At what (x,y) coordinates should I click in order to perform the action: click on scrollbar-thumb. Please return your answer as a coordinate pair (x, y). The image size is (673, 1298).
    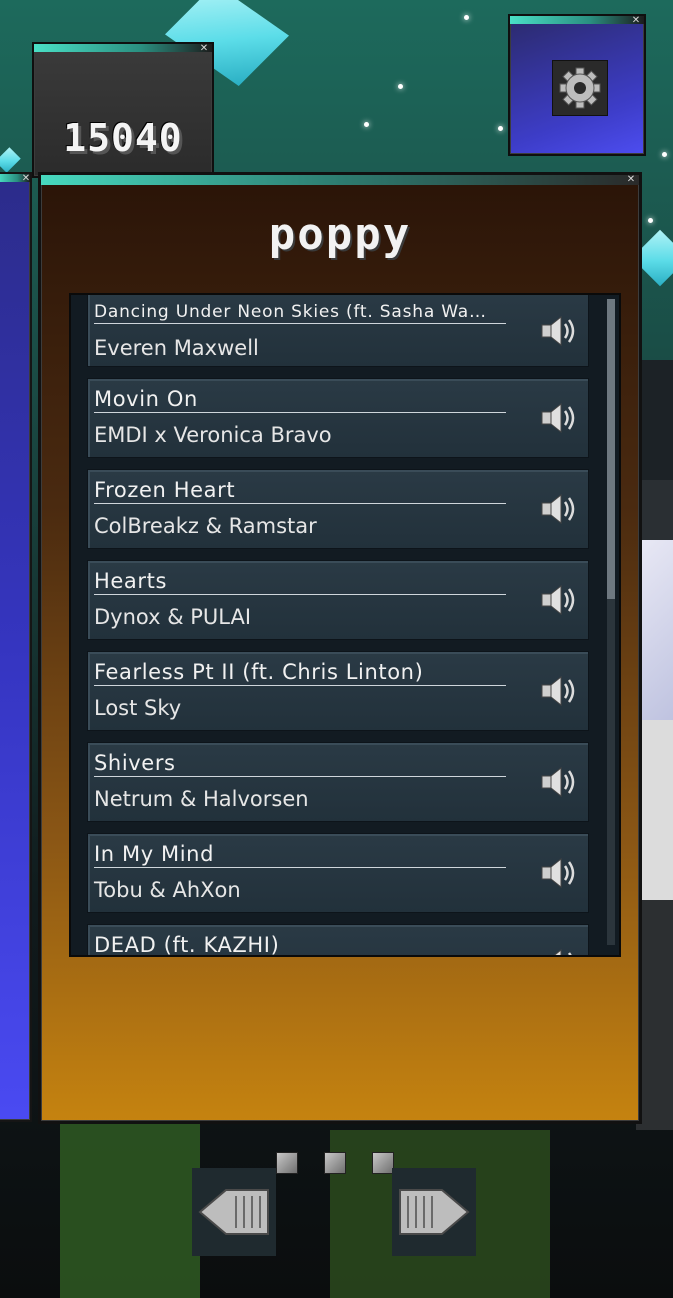
    Looking at the image, I should click on (611, 449).